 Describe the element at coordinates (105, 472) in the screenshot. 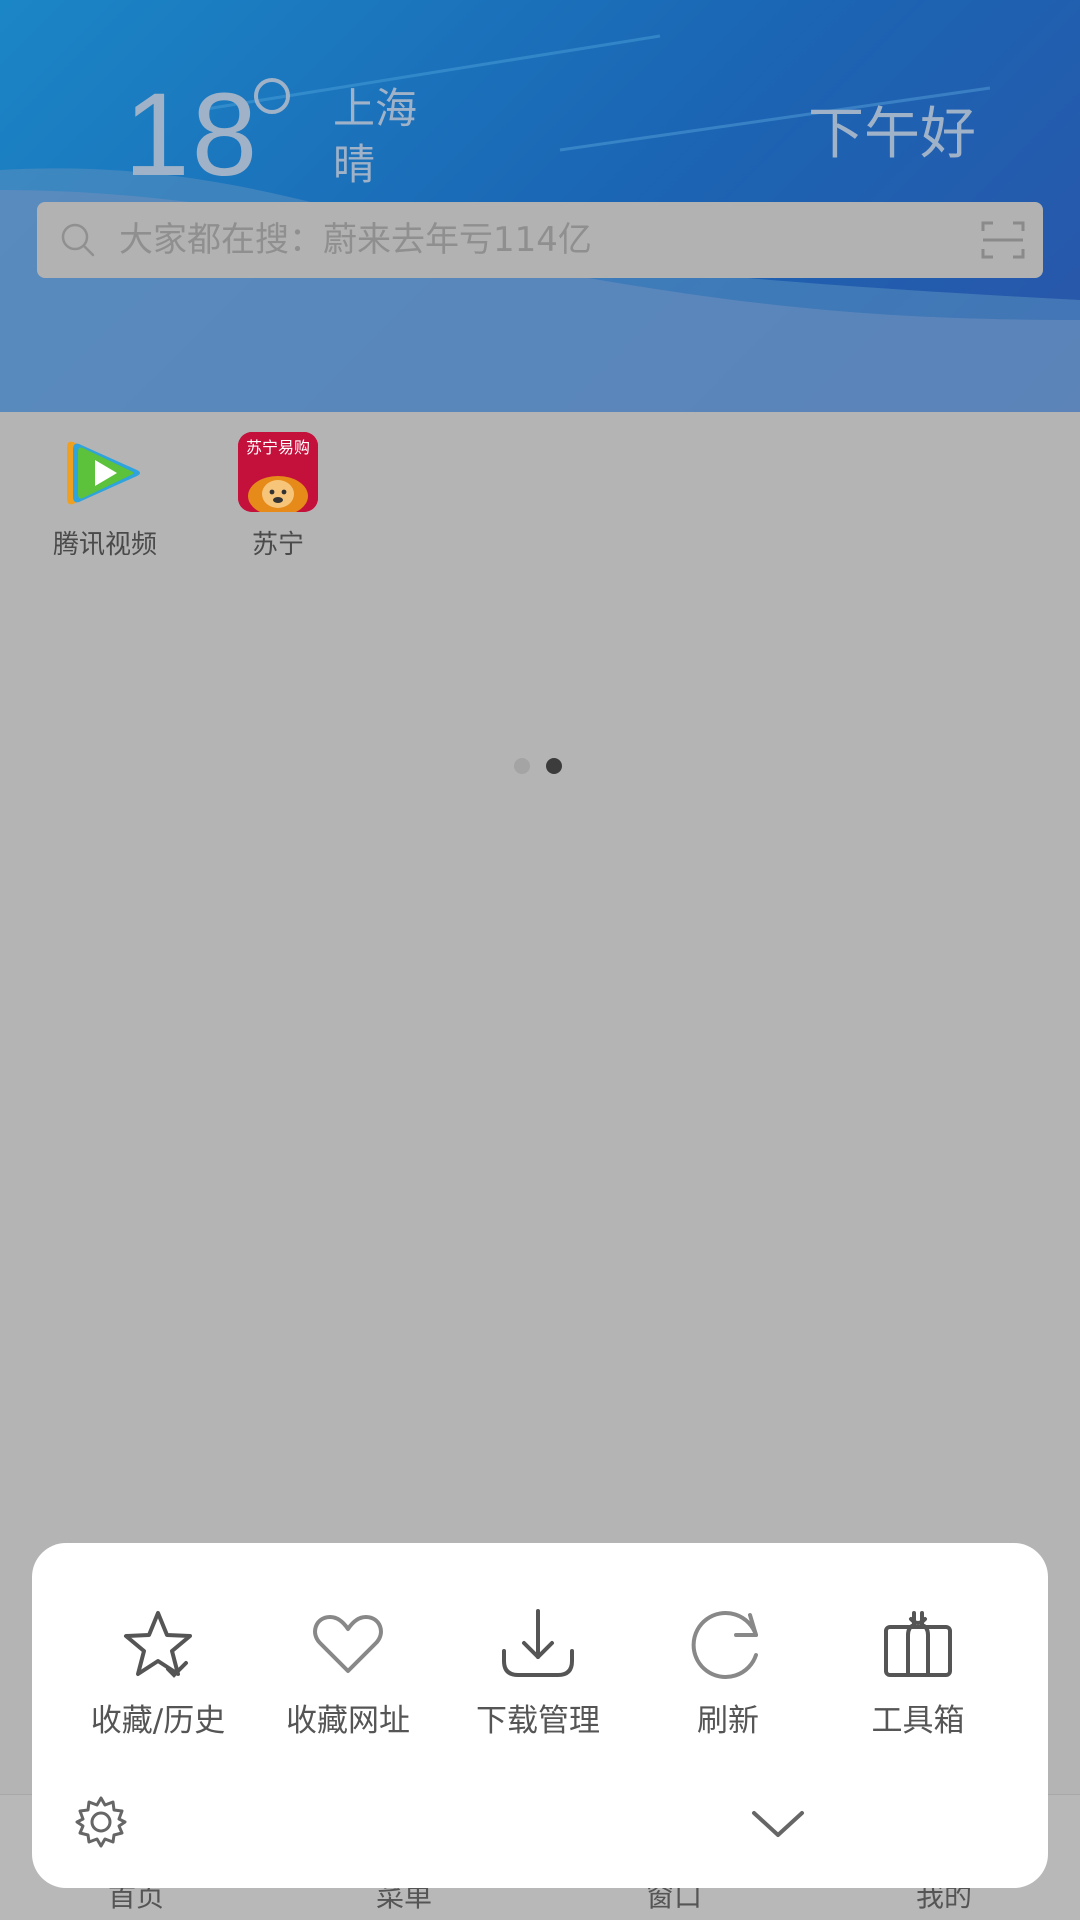

I see `tencent-video-icon` at that location.